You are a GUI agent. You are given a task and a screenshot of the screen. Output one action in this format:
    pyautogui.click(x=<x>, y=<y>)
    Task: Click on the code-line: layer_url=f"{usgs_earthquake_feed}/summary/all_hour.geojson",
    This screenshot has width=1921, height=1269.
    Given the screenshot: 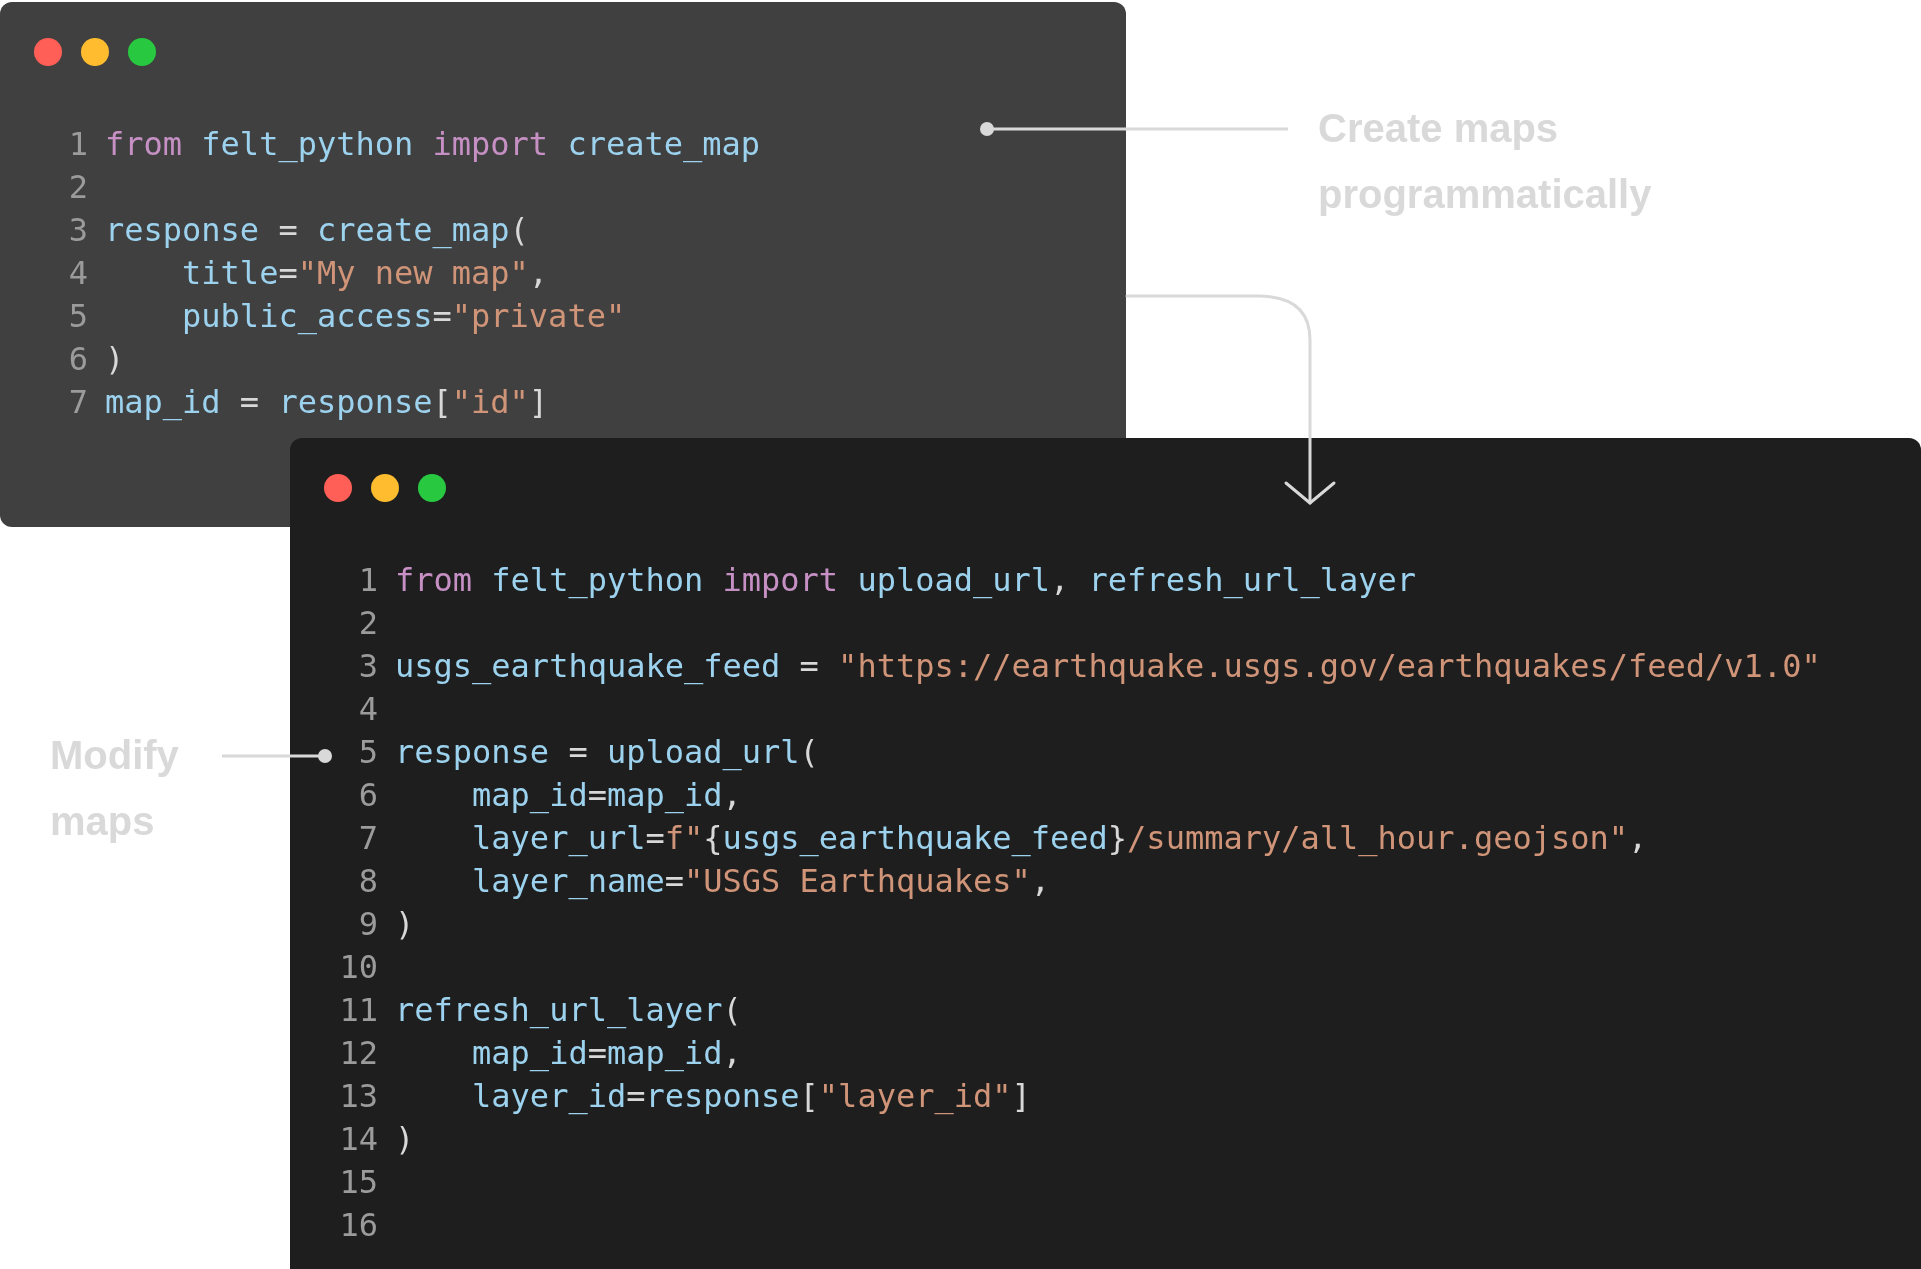 What is the action you would take?
    pyautogui.click(x=1059, y=838)
    